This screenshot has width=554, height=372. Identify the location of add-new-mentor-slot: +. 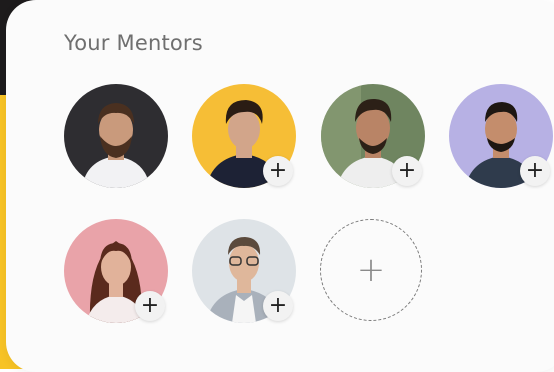
(371, 270).